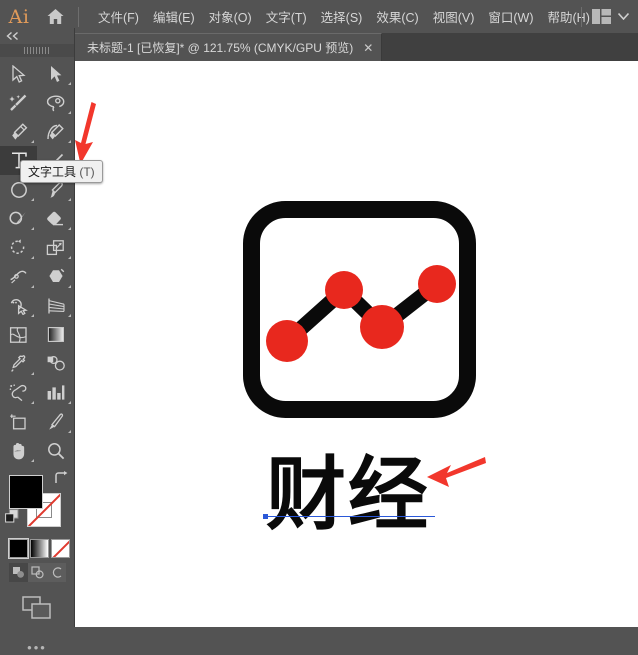 This screenshot has width=638, height=655. What do you see at coordinates (348, 495) in the screenshot?
I see `artwork-text: 财经` at bounding box center [348, 495].